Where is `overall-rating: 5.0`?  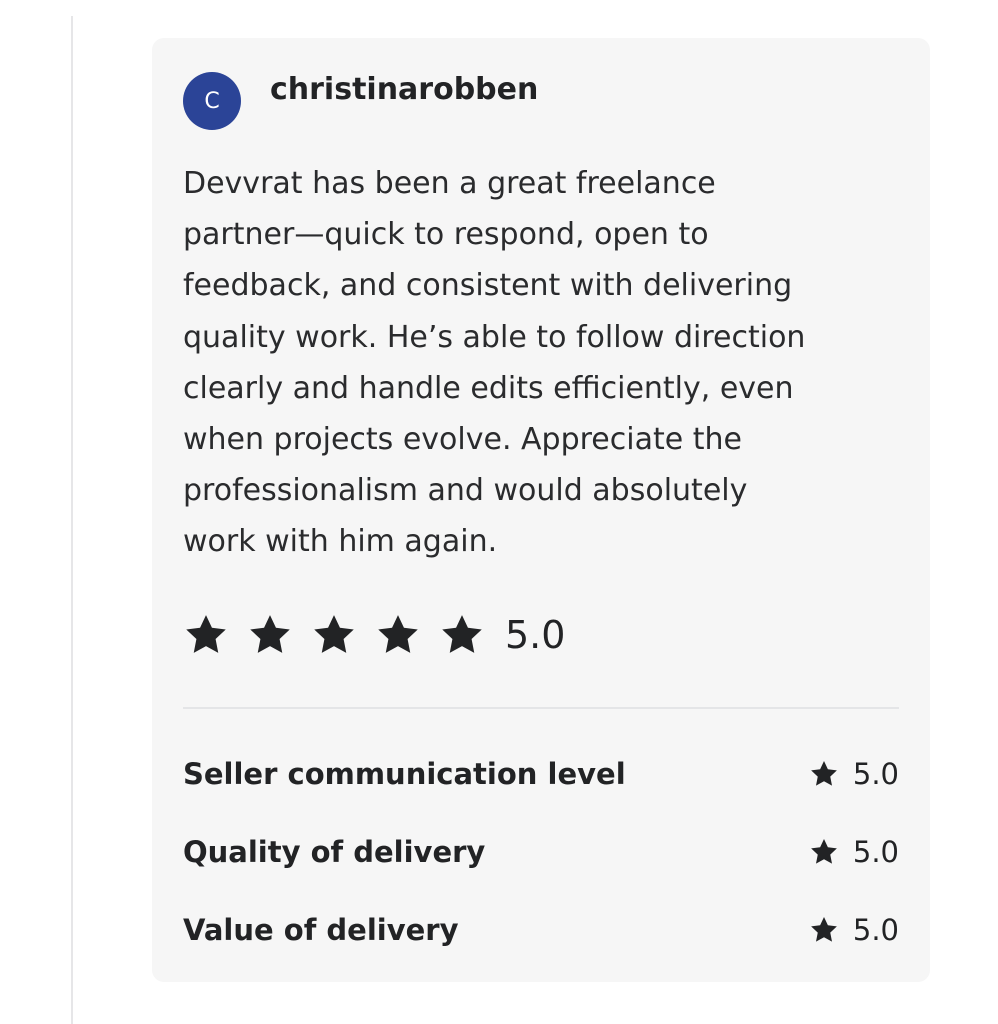 overall-rating: 5.0 is located at coordinates (374, 635).